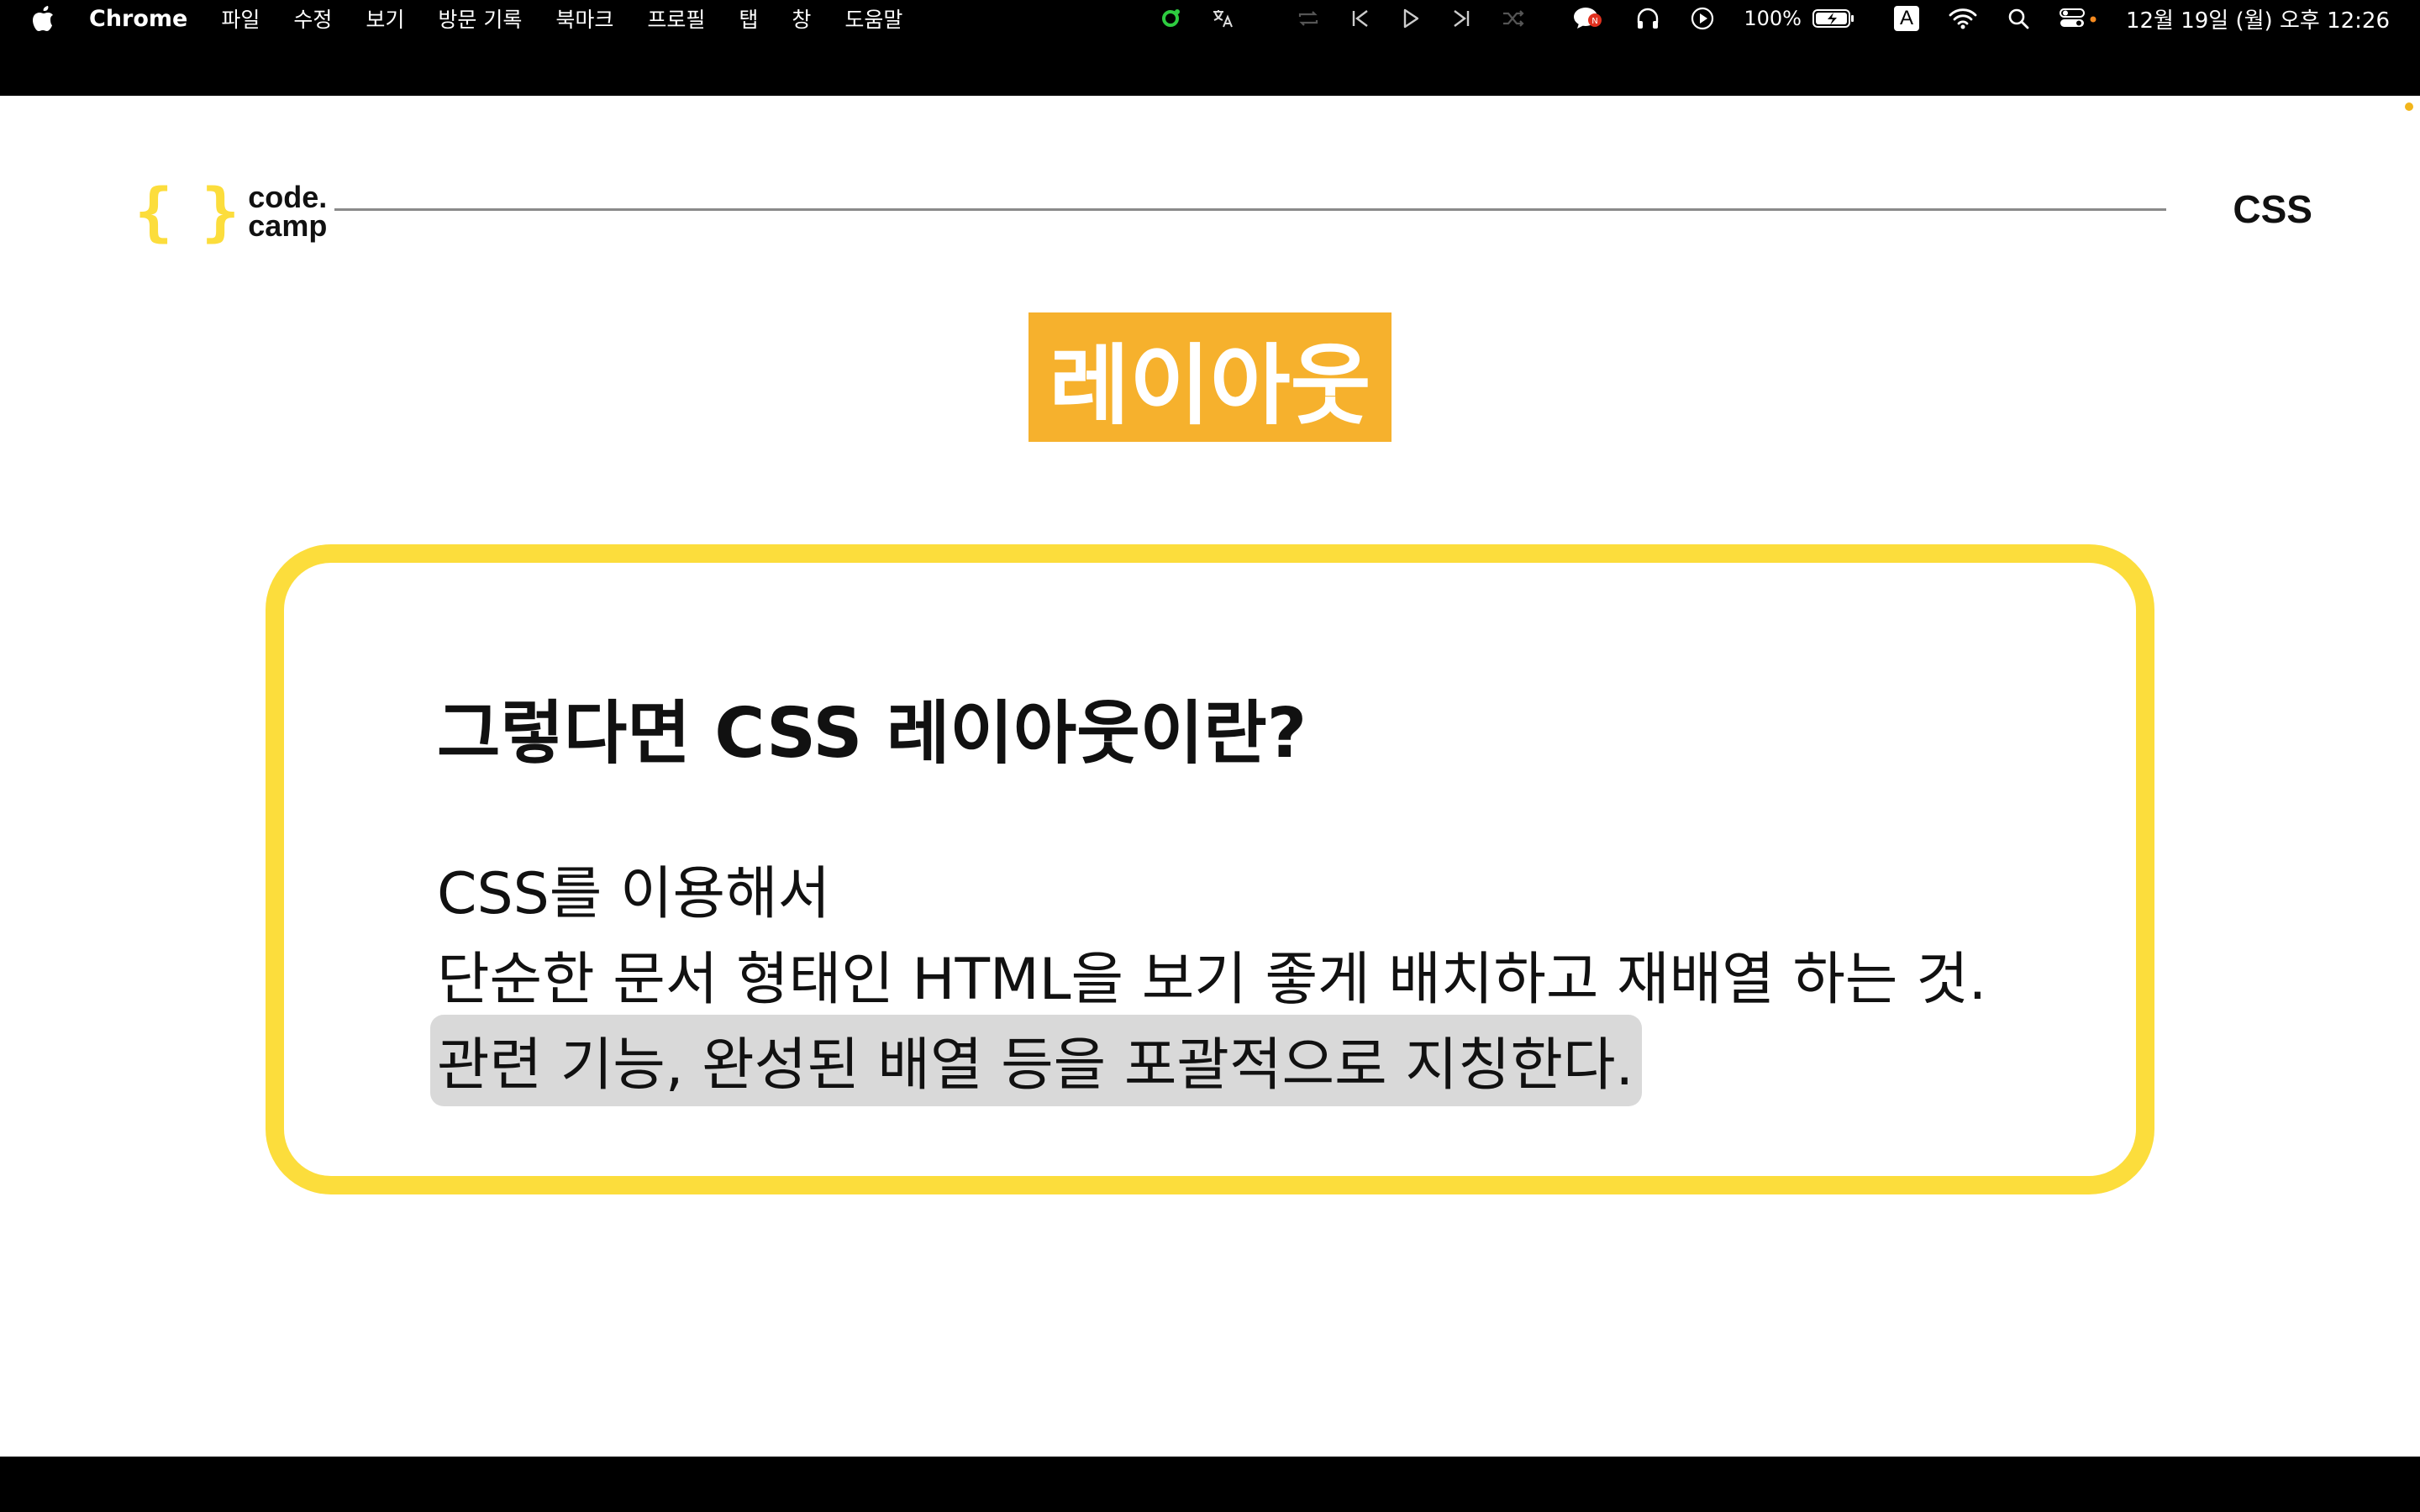 The image size is (2420, 1512). Describe the element at coordinates (2019, 18) in the screenshot. I see `search-icon` at that location.